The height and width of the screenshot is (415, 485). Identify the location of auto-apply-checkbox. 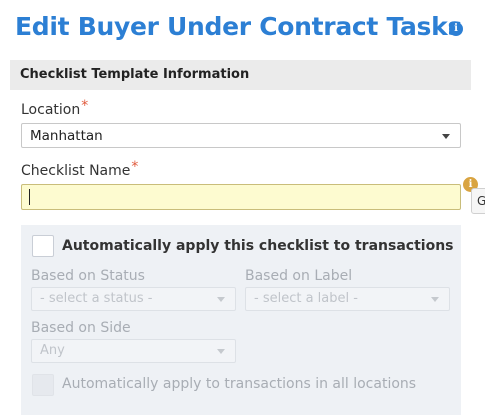
(43, 246).